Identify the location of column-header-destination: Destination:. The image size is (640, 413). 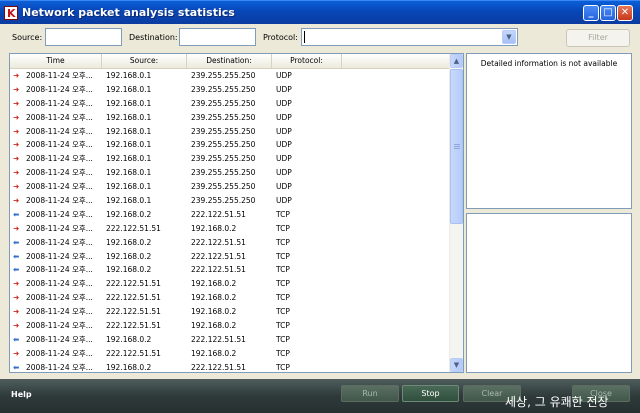
(229, 61).